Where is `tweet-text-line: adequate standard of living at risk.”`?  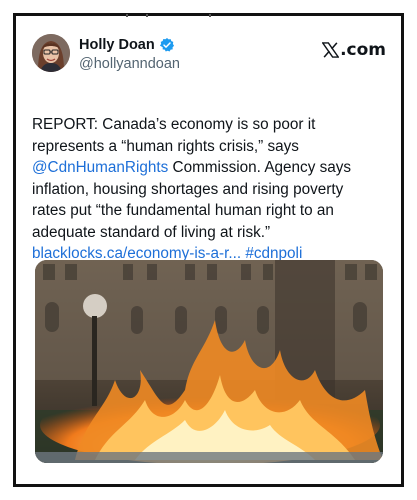 tweet-text-line: adequate standard of living at risk.” is located at coordinates (151, 232).